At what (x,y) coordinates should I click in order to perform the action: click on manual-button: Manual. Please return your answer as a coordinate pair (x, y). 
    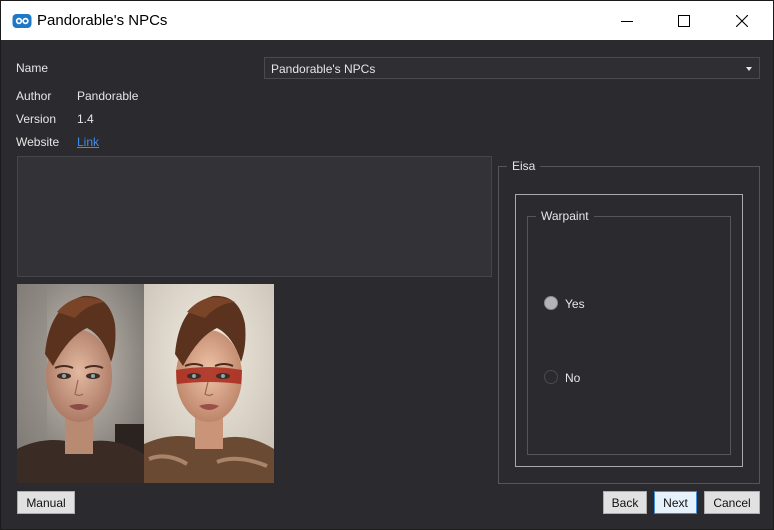
    Looking at the image, I should click on (46, 502).